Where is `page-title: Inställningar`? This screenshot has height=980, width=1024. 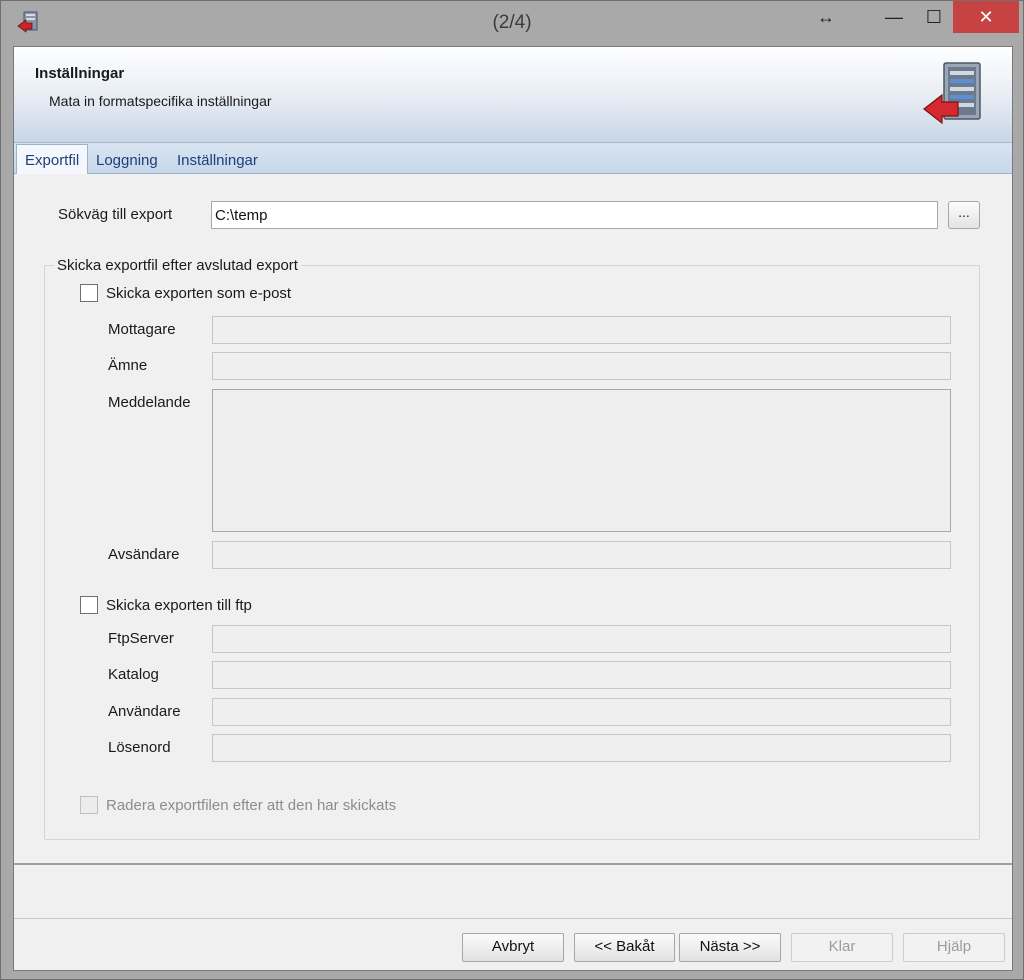
page-title: Inställningar is located at coordinates (80, 73).